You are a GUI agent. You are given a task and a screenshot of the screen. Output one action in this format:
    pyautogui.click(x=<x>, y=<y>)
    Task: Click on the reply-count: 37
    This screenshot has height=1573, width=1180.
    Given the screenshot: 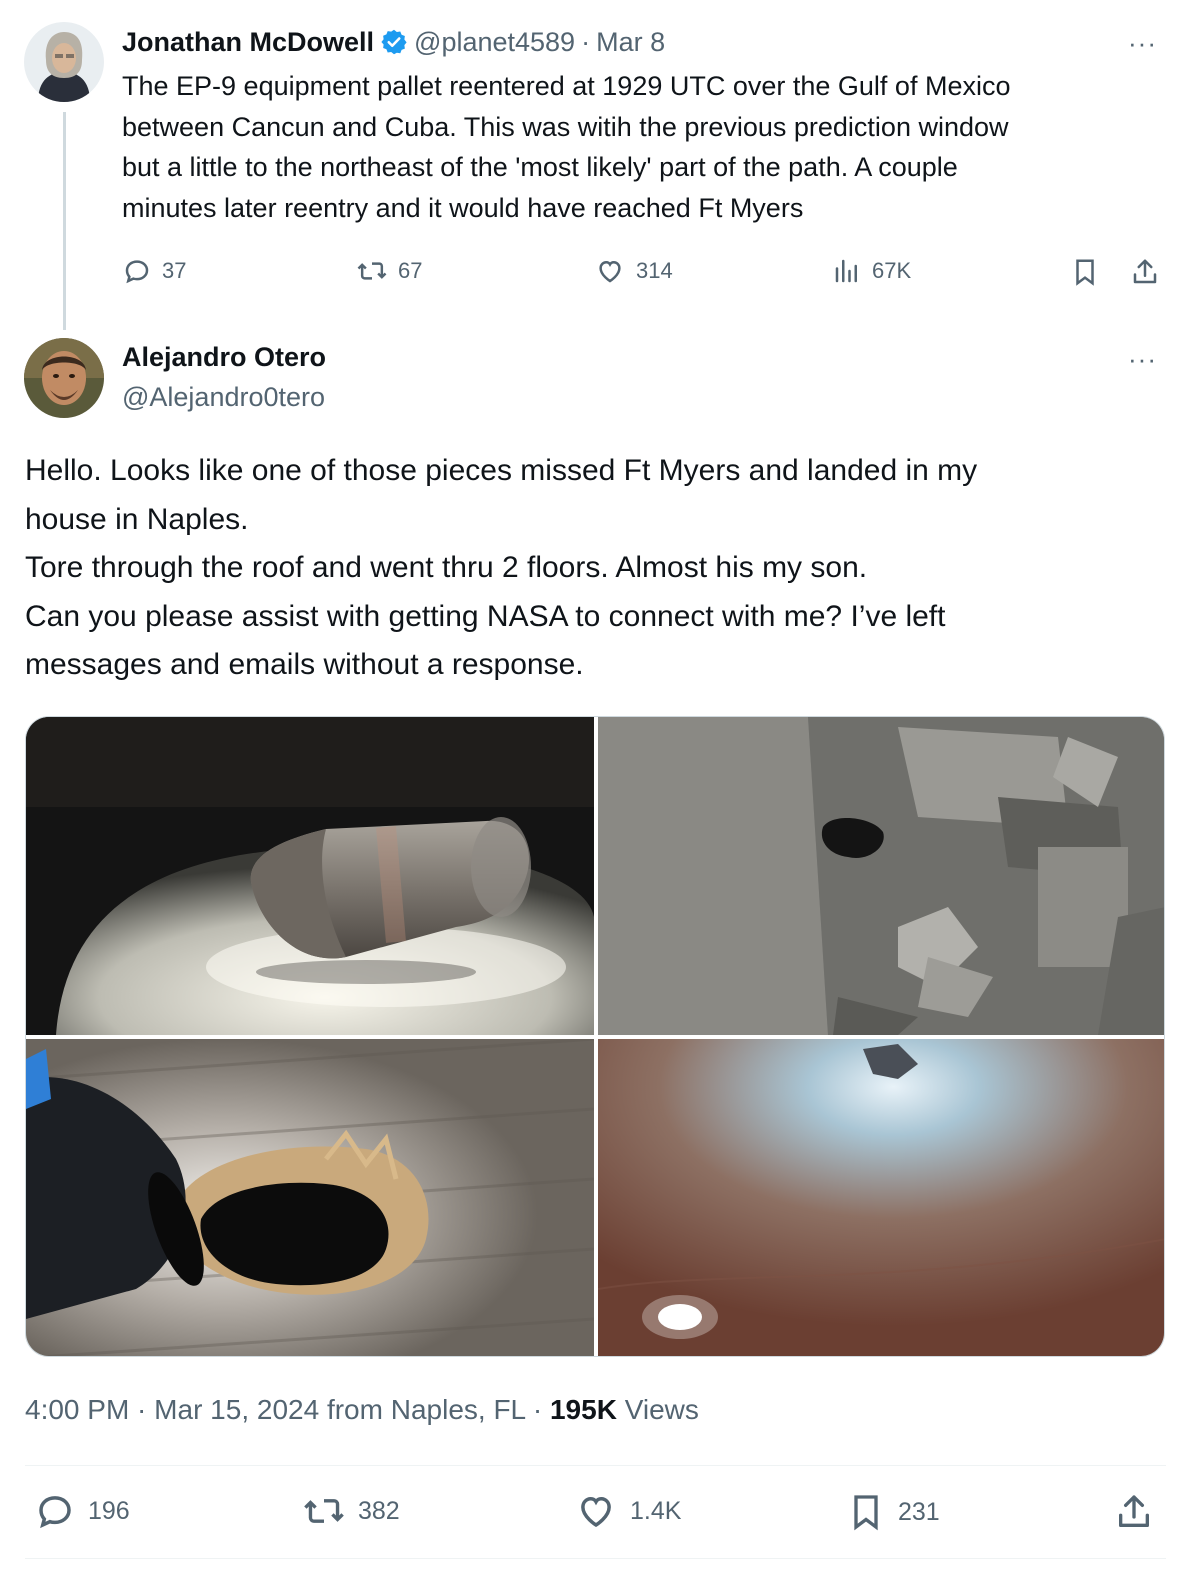 What is the action you would take?
    pyautogui.click(x=174, y=270)
    